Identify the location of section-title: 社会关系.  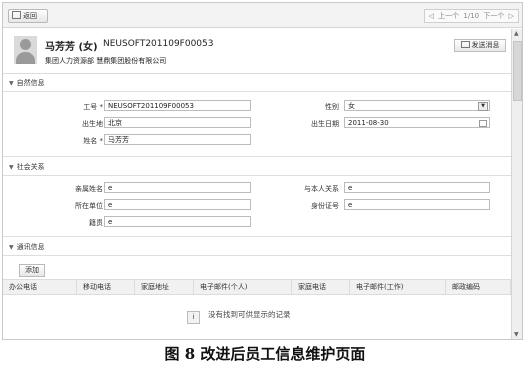
(30, 167).